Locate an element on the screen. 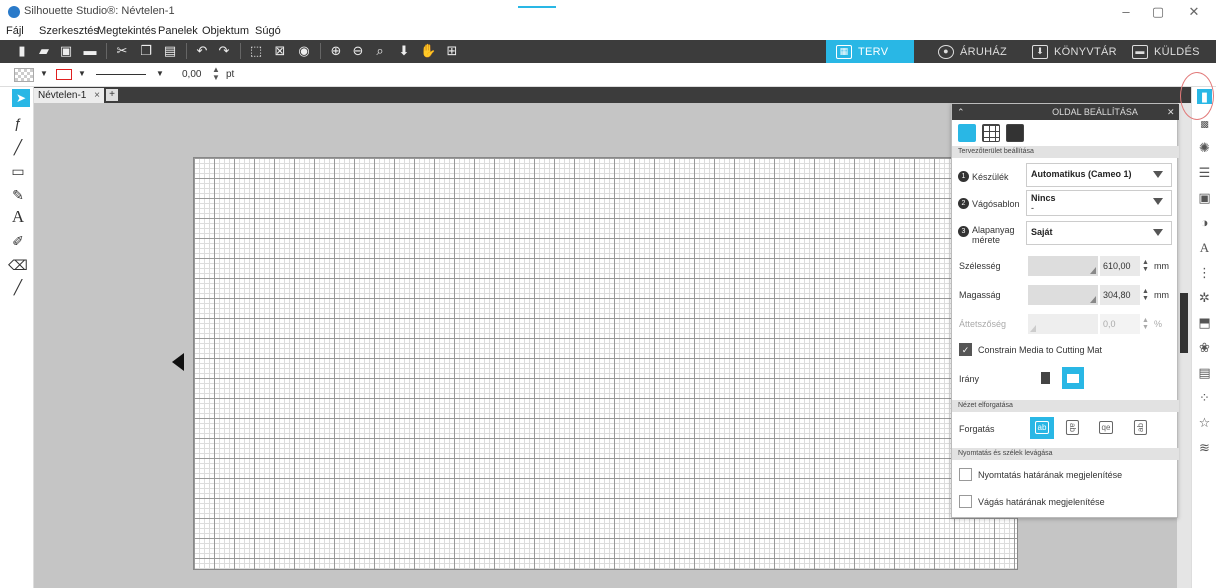 The height and width of the screenshot is (588, 1216). transparency-input: 0,0 is located at coordinates (1120, 324).